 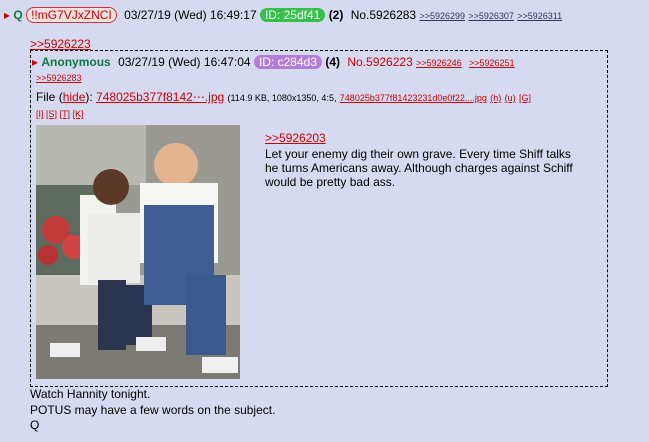 What do you see at coordinates (190, 15) in the screenshot?
I see `post-datetime: 03/27/19 (Wed) 16:49:17` at bounding box center [190, 15].